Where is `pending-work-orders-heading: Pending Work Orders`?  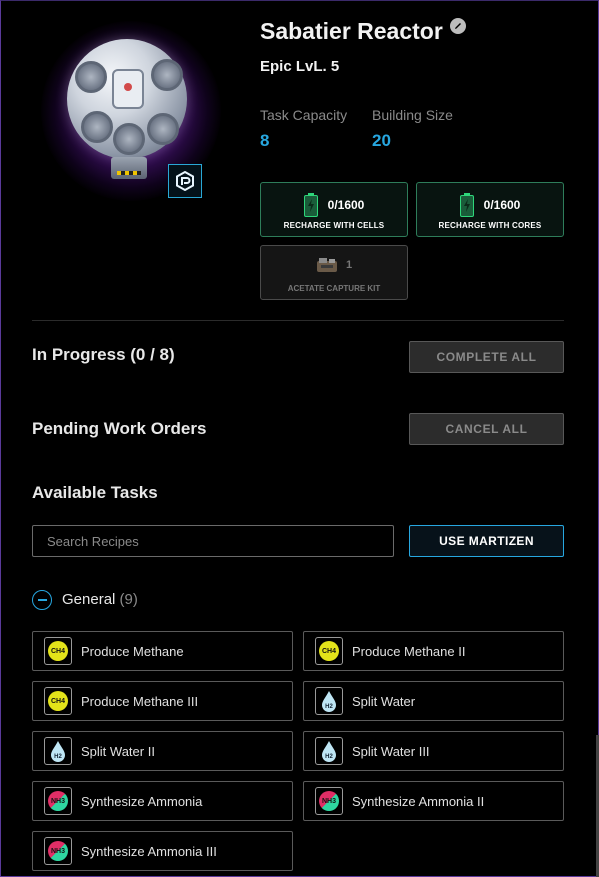
pending-work-orders-heading: Pending Work Orders is located at coordinates (119, 428).